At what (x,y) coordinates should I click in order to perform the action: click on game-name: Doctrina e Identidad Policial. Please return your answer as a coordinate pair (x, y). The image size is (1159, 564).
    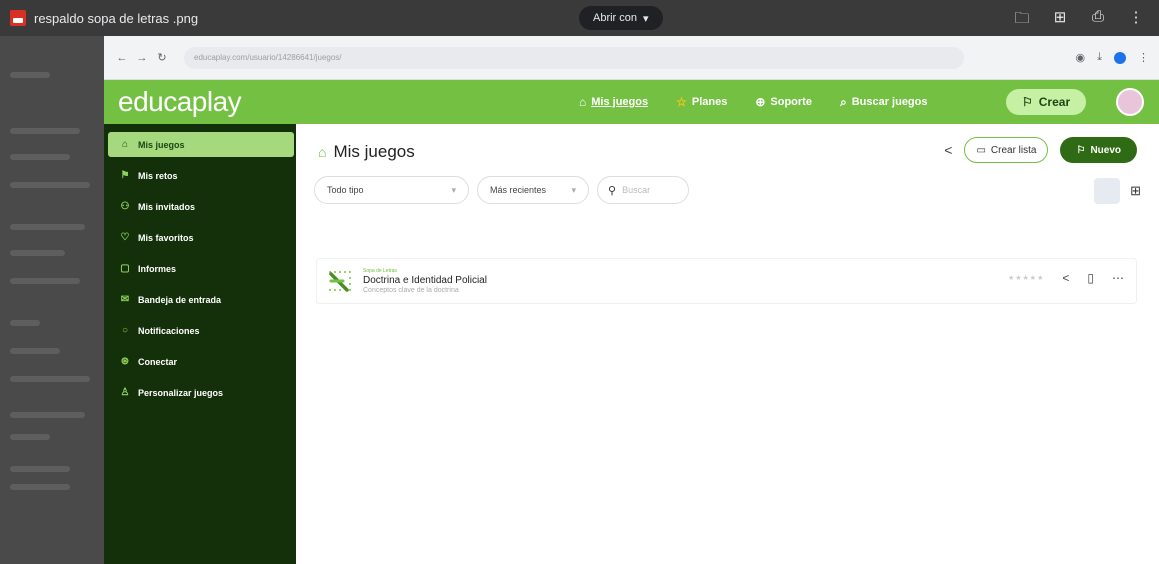
    Looking at the image, I should click on (425, 280).